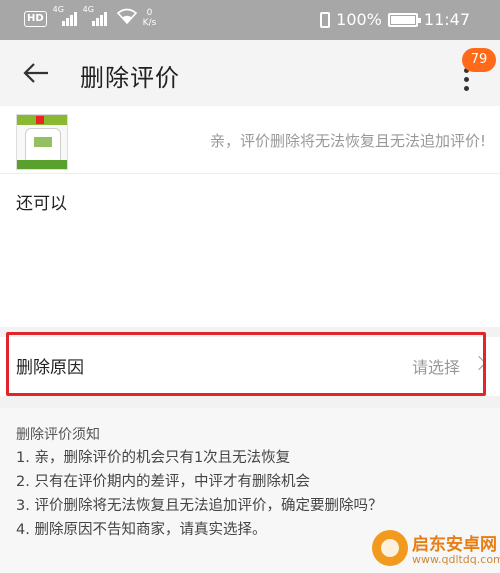 Image resolution: width=500 pixels, height=573 pixels. Describe the element at coordinates (149, 23) in the screenshot. I see `speed-unit: K/s` at that location.